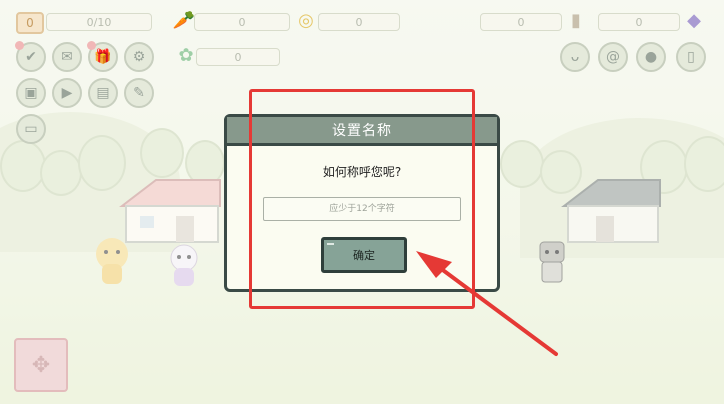 Image resolution: width=724 pixels, height=404 pixels. I want to click on annotation-arrow, so click(487, 303).